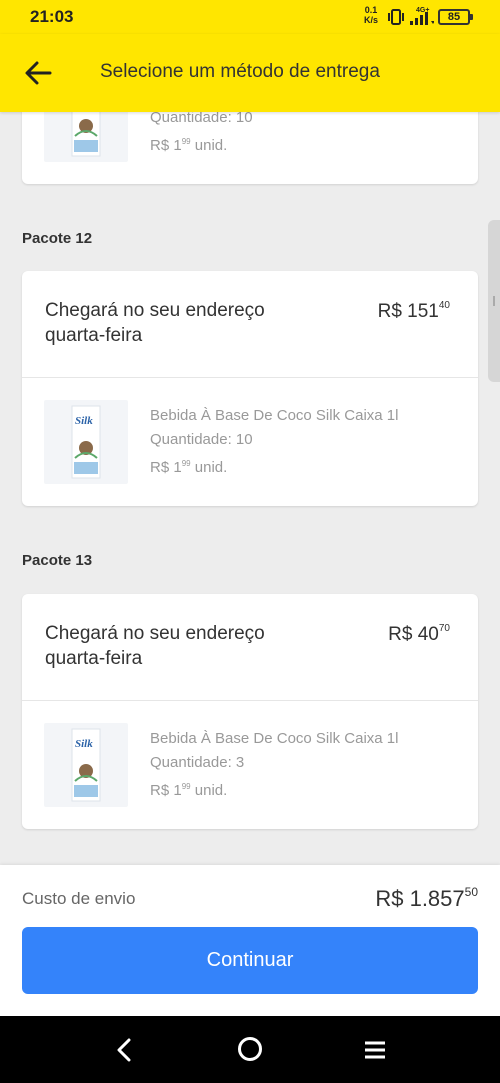 Image resolution: width=500 pixels, height=1083 pixels. What do you see at coordinates (371, 10) in the screenshot?
I see `network-speed-value: 0.1` at bounding box center [371, 10].